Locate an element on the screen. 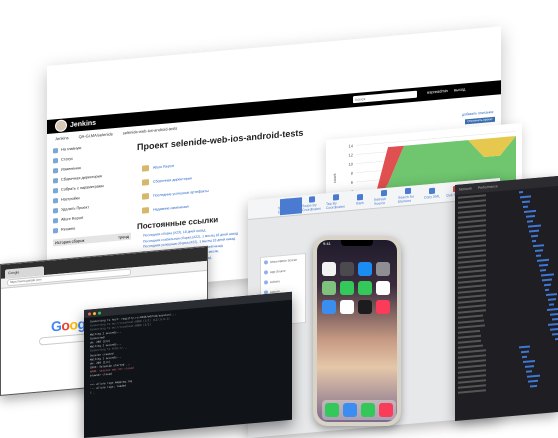 Image resolution: width=558 pixels, height=438 pixels. maximize-icon is located at coordinates (99, 313).